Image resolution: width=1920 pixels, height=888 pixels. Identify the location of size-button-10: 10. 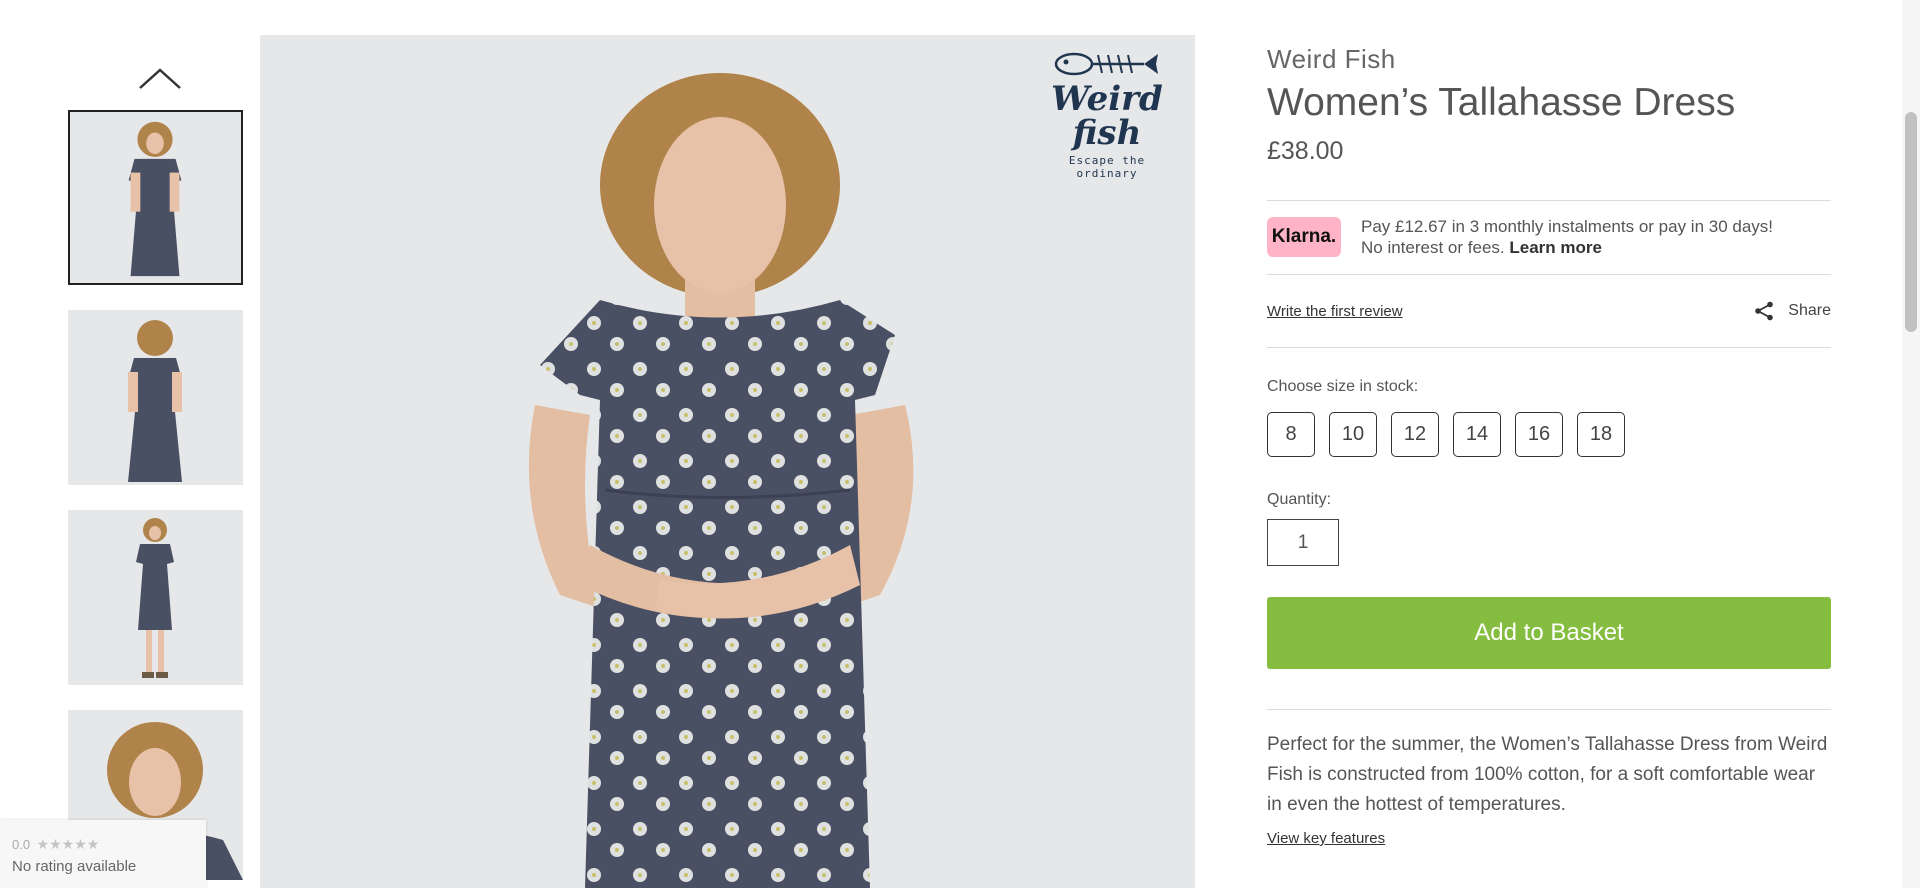
(1353, 434).